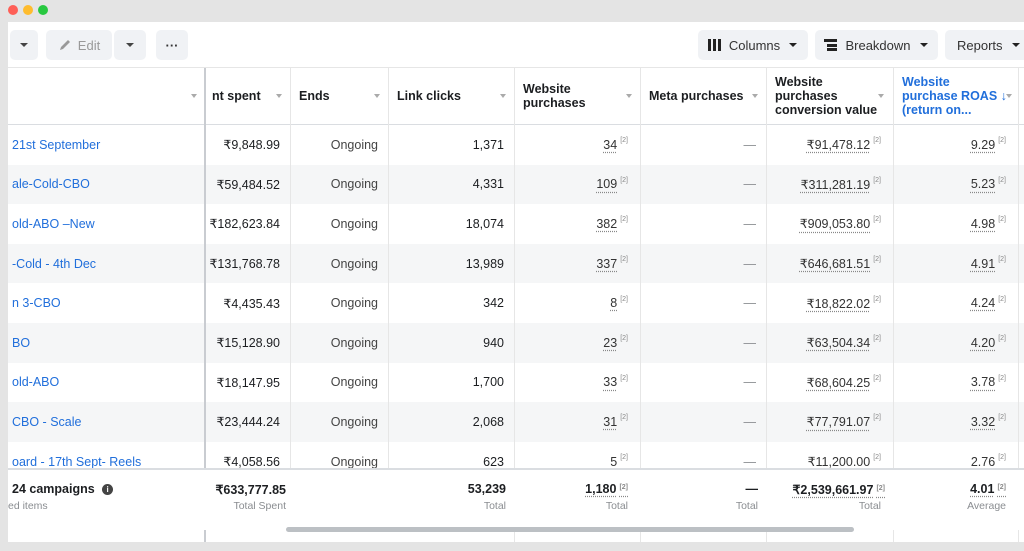  I want to click on cell-value: ₹311,281.19 [2], so click(829, 185).